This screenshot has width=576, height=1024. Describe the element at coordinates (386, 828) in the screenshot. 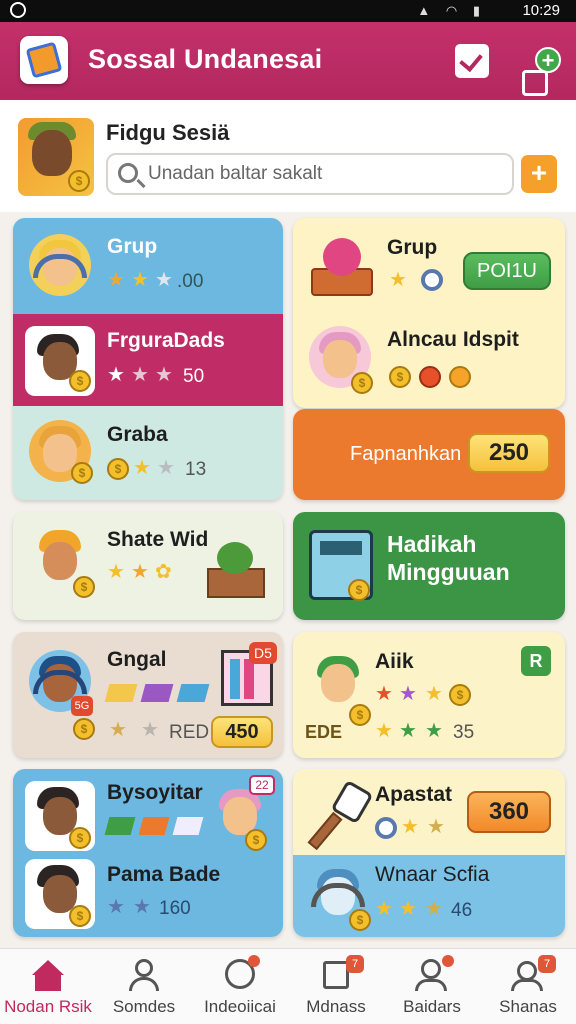

I see `ring-icon` at that location.